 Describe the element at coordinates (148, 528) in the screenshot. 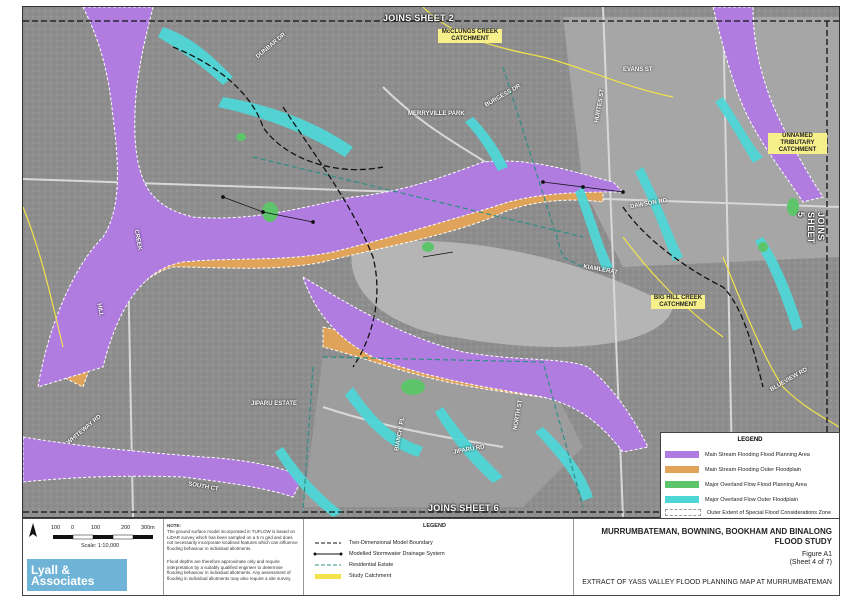

I see `scale-tick: 300m` at that location.